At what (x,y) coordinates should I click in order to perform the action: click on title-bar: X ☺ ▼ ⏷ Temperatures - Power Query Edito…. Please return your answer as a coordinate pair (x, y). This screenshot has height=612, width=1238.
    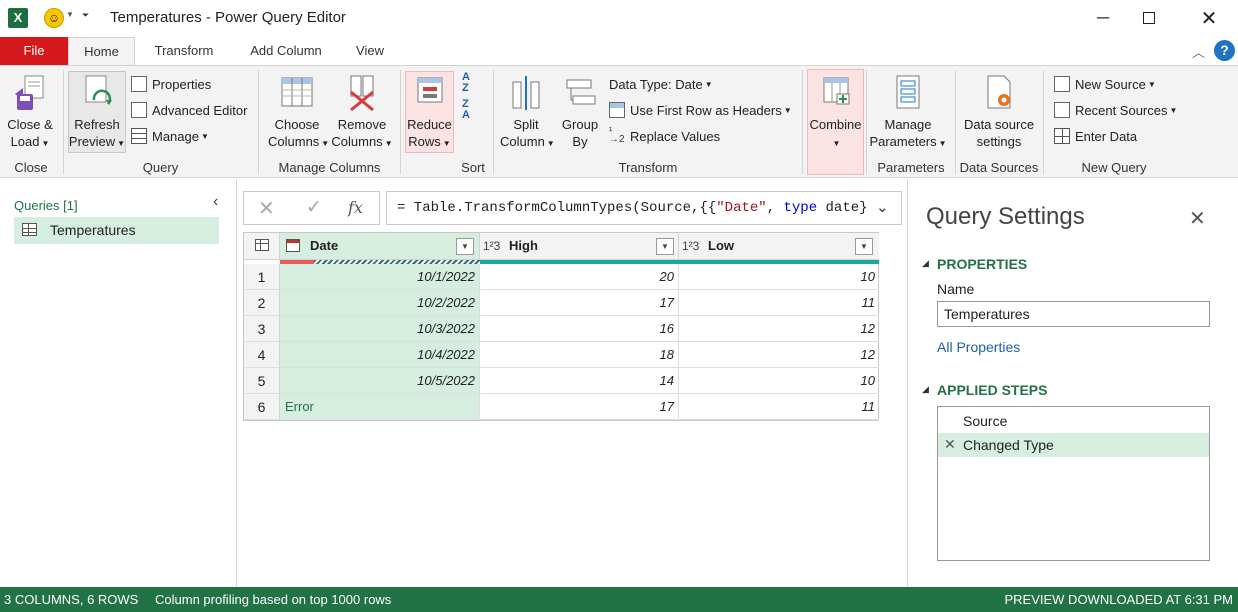
    Looking at the image, I should click on (619, 18).